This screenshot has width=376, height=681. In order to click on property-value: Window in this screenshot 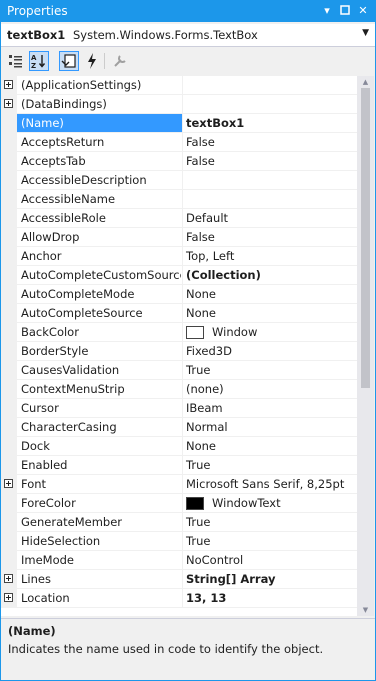, I will do `click(221, 332)`.